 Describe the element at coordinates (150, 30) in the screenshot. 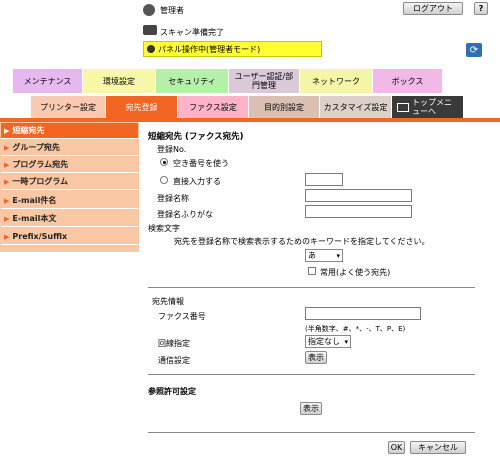

I see `printer-status-icon` at that location.